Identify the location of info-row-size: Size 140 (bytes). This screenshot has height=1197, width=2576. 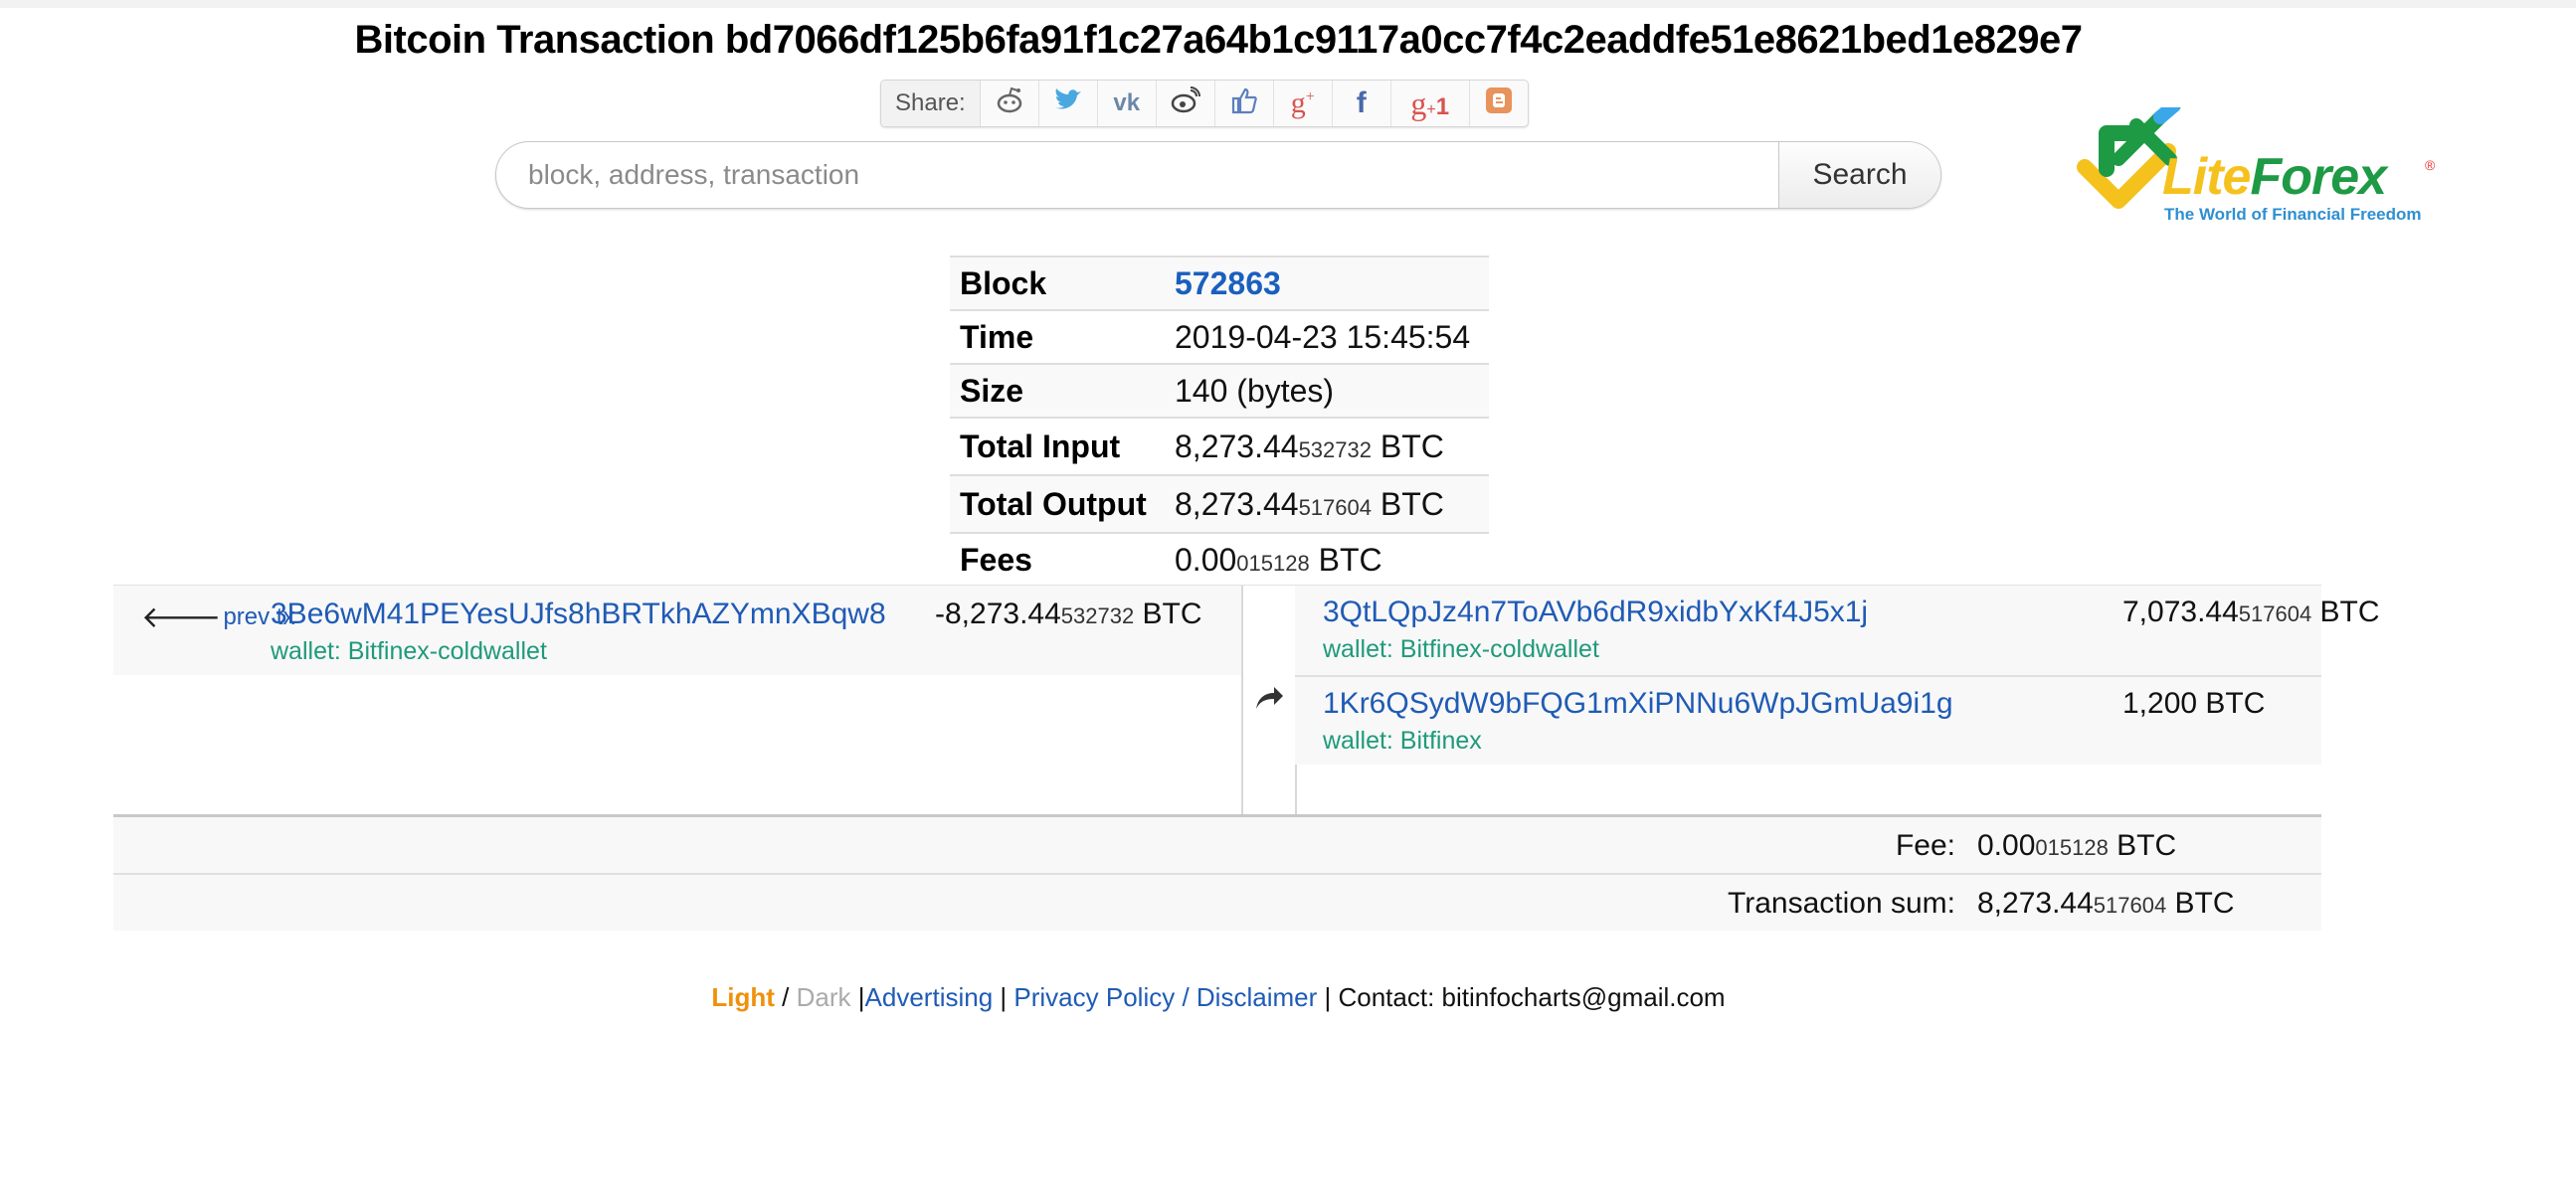
(1219, 390).